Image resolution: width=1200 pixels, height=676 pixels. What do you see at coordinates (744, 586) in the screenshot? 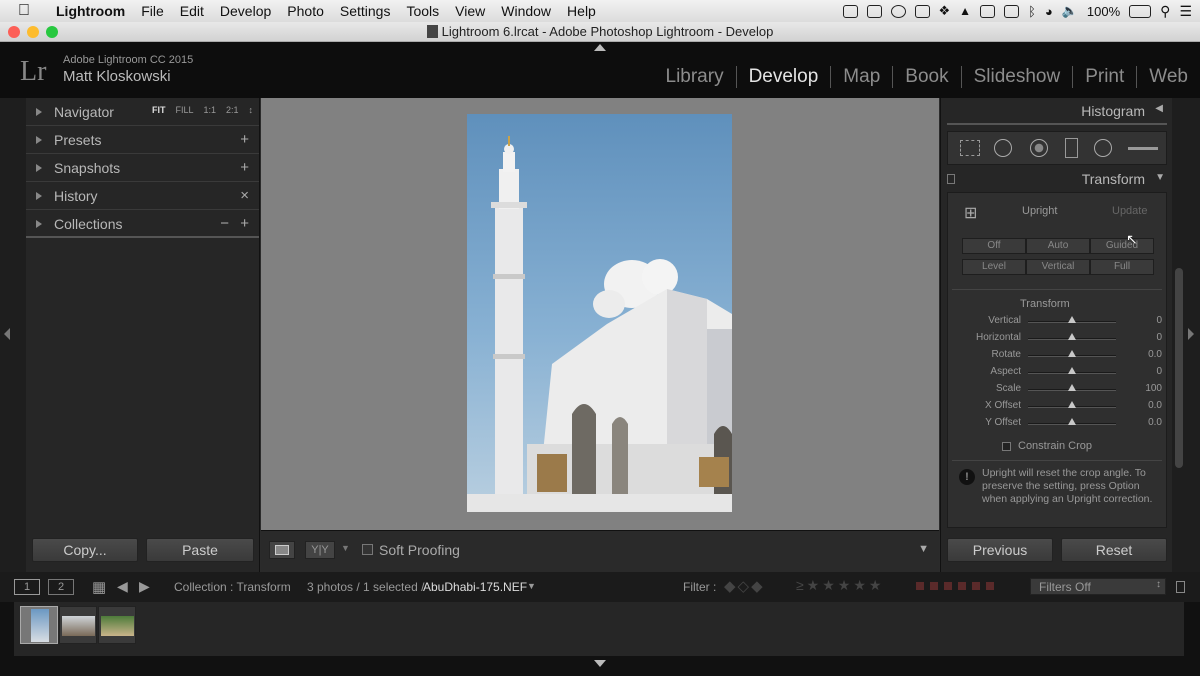
I see `flag-filter-icons: ◆◇◆` at bounding box center [744, 586].